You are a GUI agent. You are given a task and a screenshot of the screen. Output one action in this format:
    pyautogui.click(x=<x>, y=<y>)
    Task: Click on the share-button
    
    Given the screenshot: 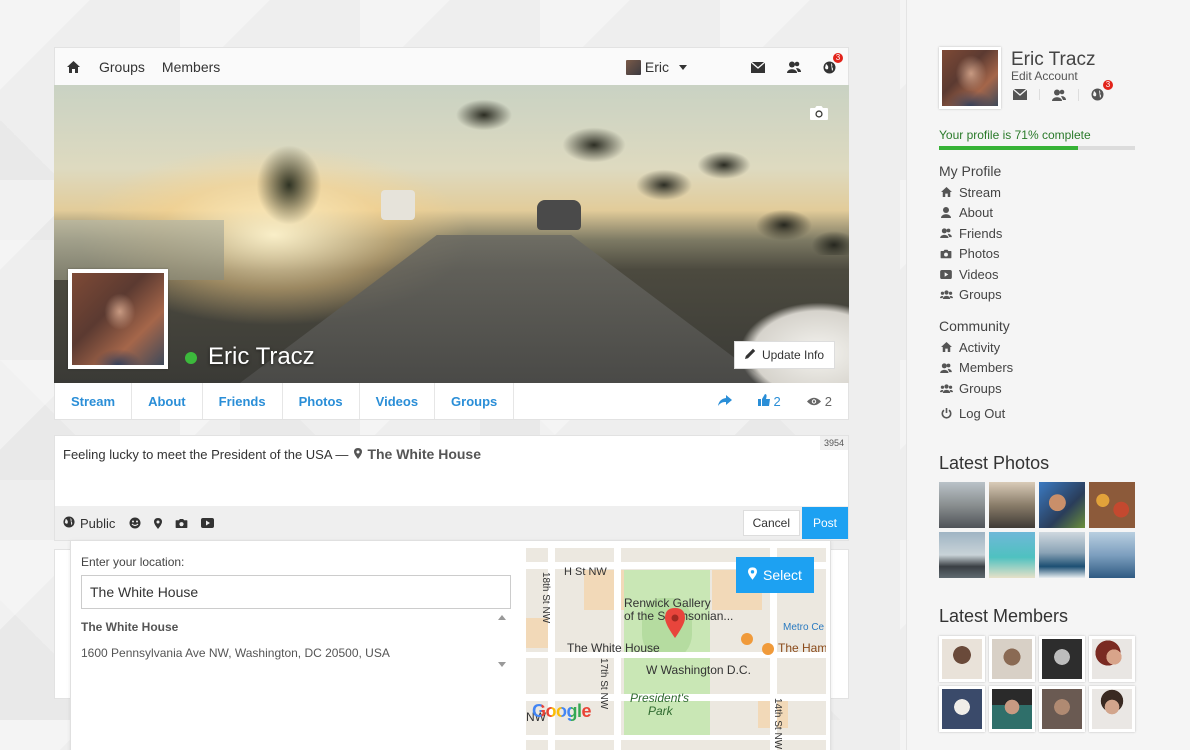 What is the action you would take?
    pyautogui.click(x=724, y=401)
    